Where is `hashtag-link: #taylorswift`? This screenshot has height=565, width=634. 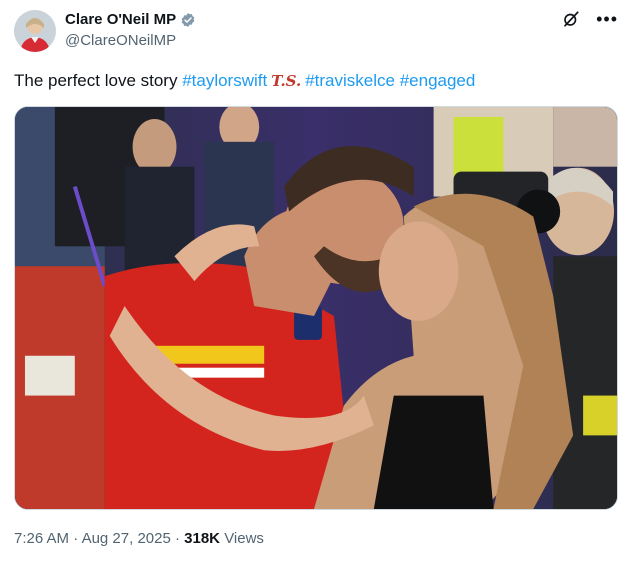
hashtag-link: #taylorswift is located at coordinates (224, 80).